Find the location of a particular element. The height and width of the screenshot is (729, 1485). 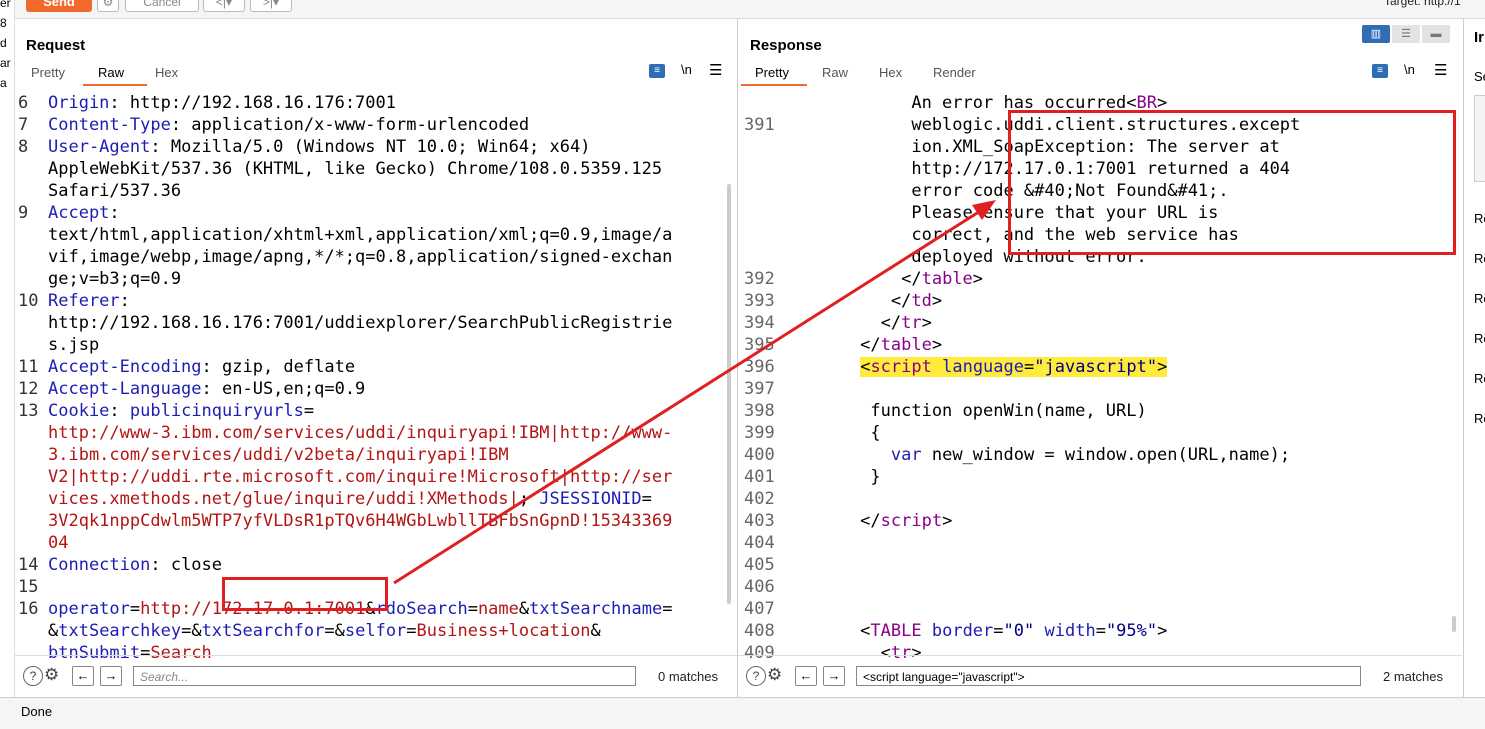

tab-render: Render is located at coordinates (954, 72).